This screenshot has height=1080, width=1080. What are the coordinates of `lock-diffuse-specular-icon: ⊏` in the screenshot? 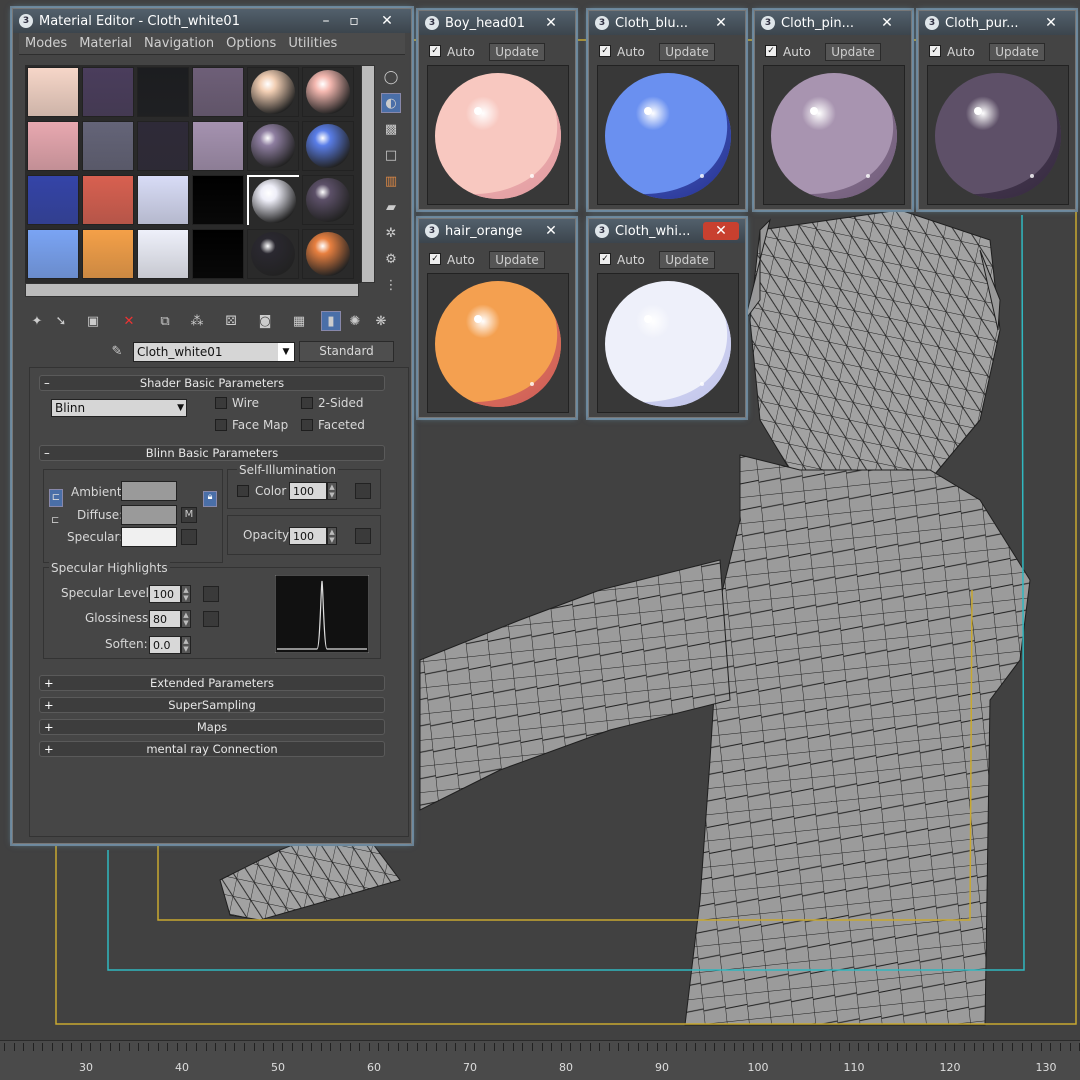 It's located at (57, 524).